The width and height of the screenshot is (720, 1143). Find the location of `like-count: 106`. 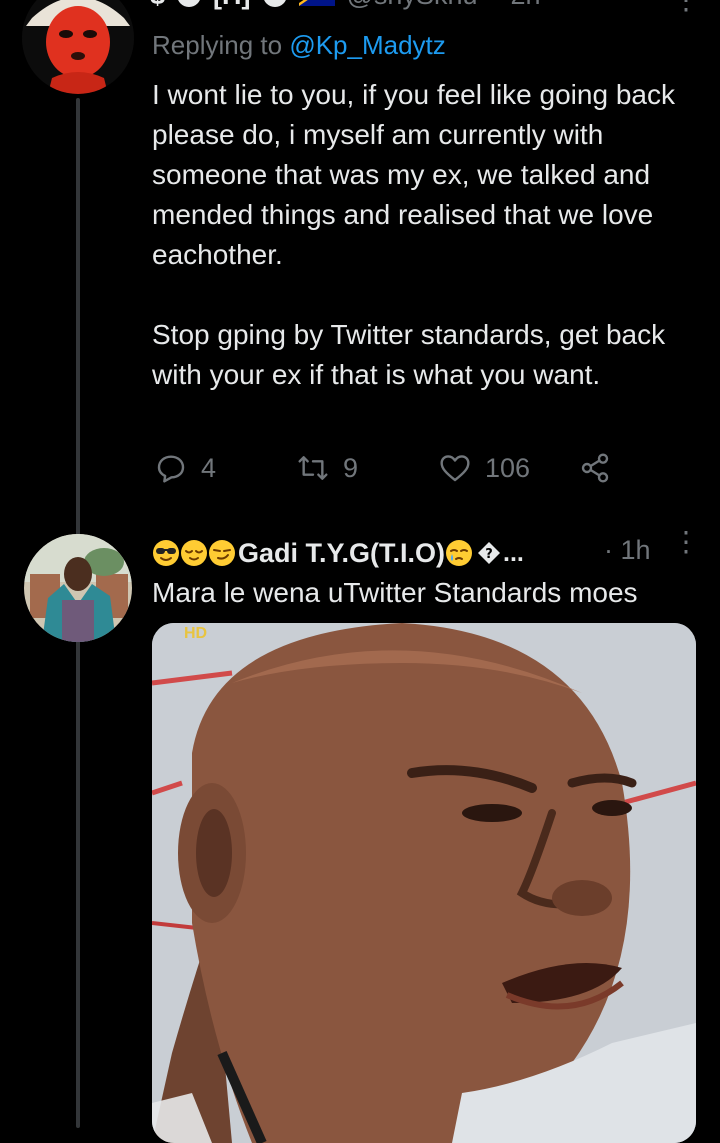

like-count: 106 is located at coordinates (508, 467).